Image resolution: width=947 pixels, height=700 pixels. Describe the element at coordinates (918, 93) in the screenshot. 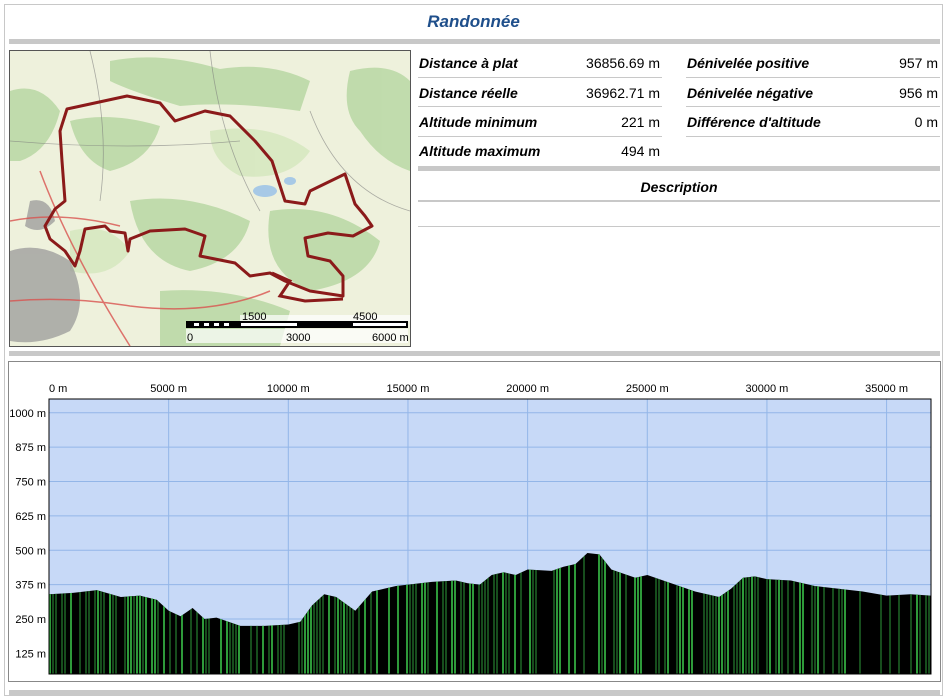

I see `stat-value-elevation-loss: 956 m` at that location.